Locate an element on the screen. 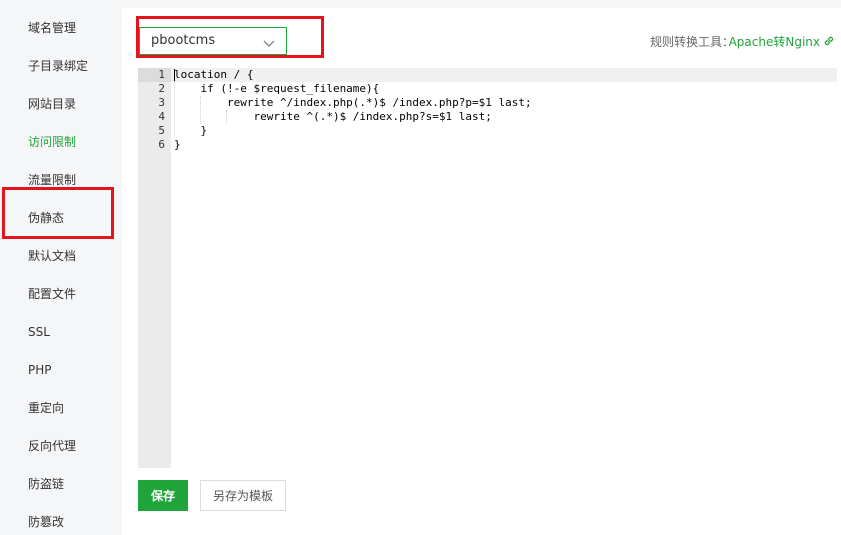  line-number: 2 is located at coordinates (161, 88).